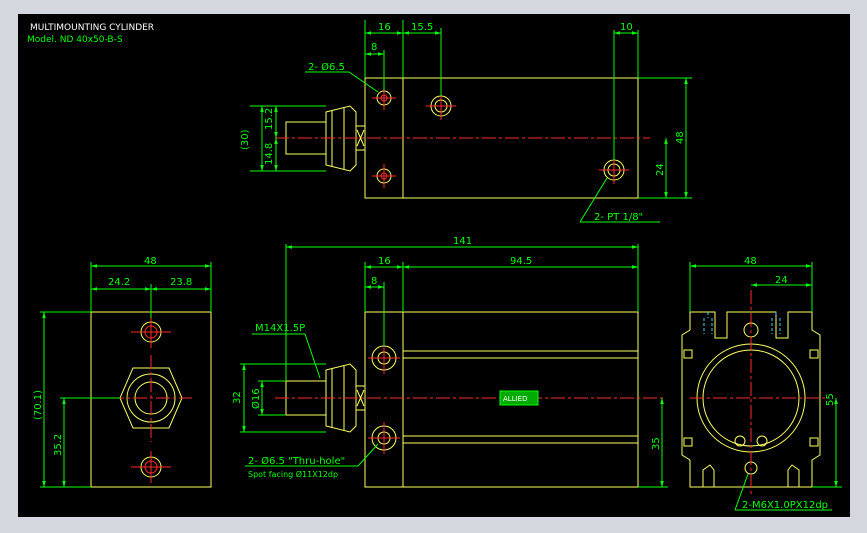  What do you see at coordinates (656, 443) in the screenshot?
I see `side-dim-35: 35` at bounding box center [656, 443].